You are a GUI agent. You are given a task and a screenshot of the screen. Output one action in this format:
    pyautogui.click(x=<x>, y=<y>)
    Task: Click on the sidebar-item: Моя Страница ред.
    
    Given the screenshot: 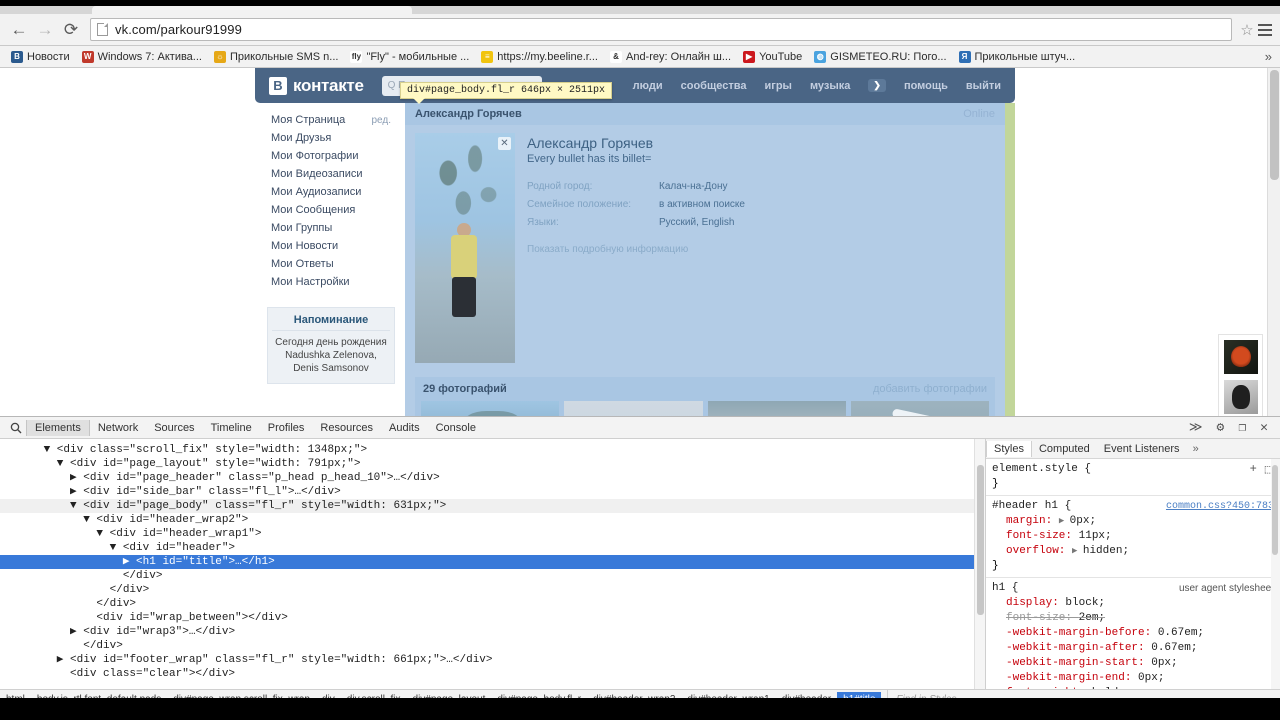 What is the action you would take?
    pyautogui.click(x=330, y=120)
    